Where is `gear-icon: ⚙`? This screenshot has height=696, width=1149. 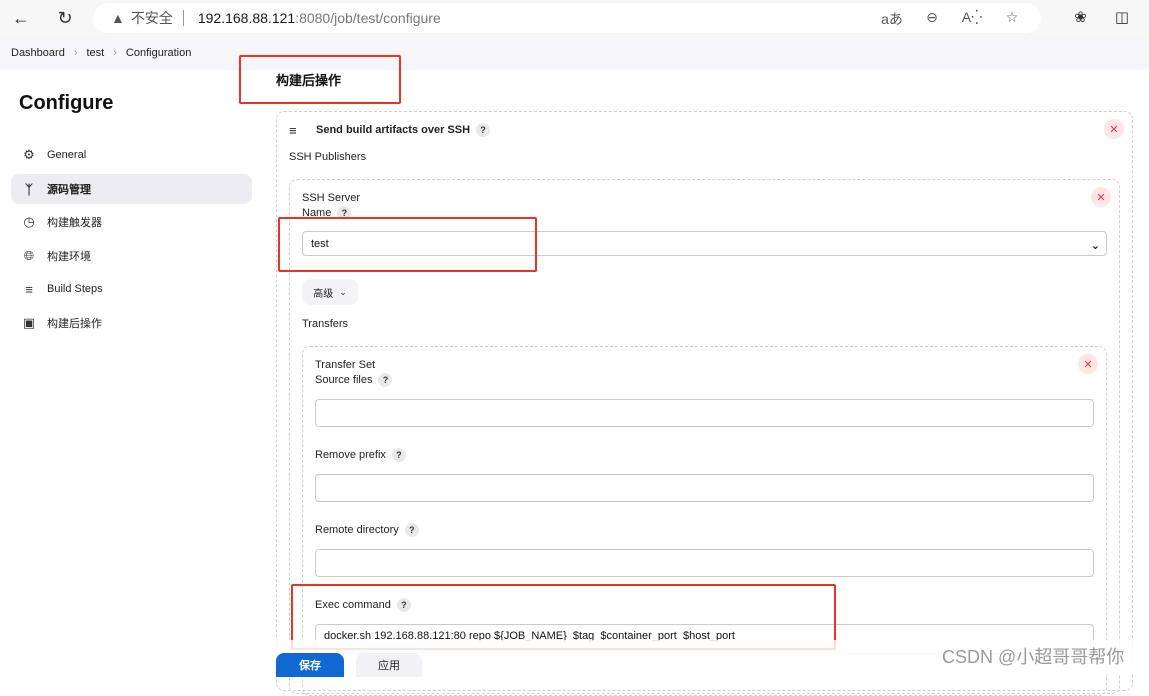 gear-icon: ⚙ is located at coordinates (29, 154).